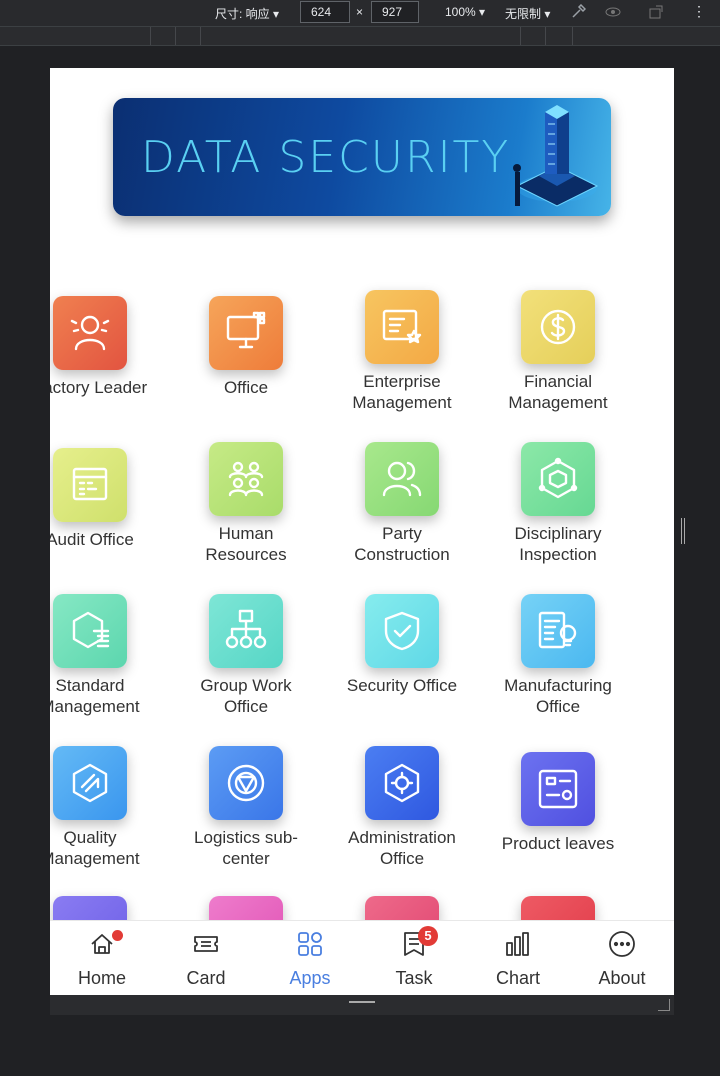  I want to click on people-group-app-tile, so click(246, 479).